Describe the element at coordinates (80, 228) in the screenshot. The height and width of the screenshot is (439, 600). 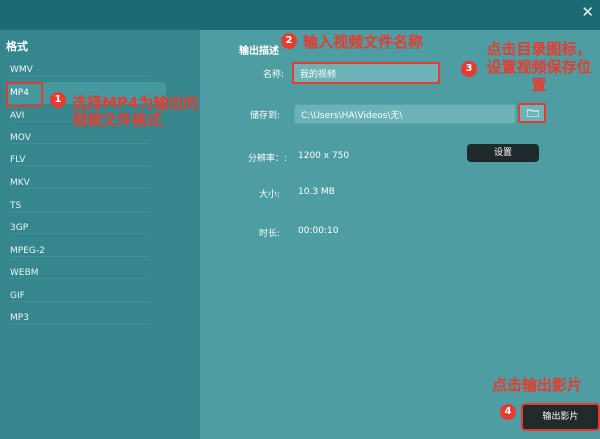
I see `format-item-3gp: 3GP` at that location.